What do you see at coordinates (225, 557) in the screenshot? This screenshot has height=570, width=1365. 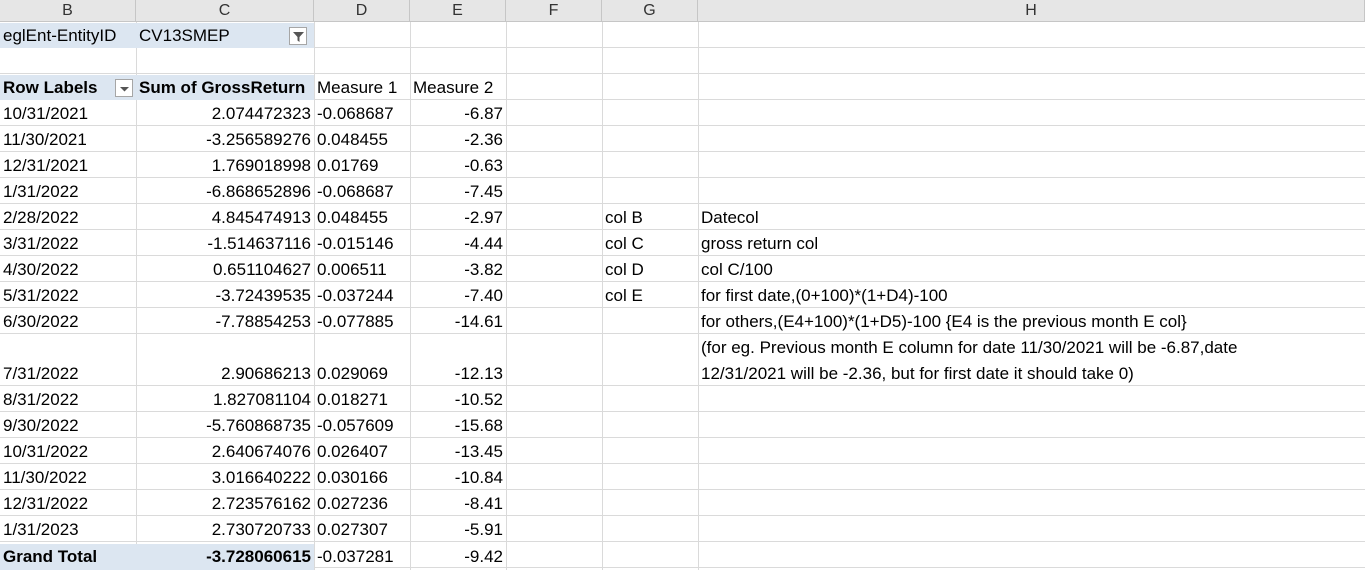 I see `grand-total-gross: -3.728060615` at bounding box center [225, 557].